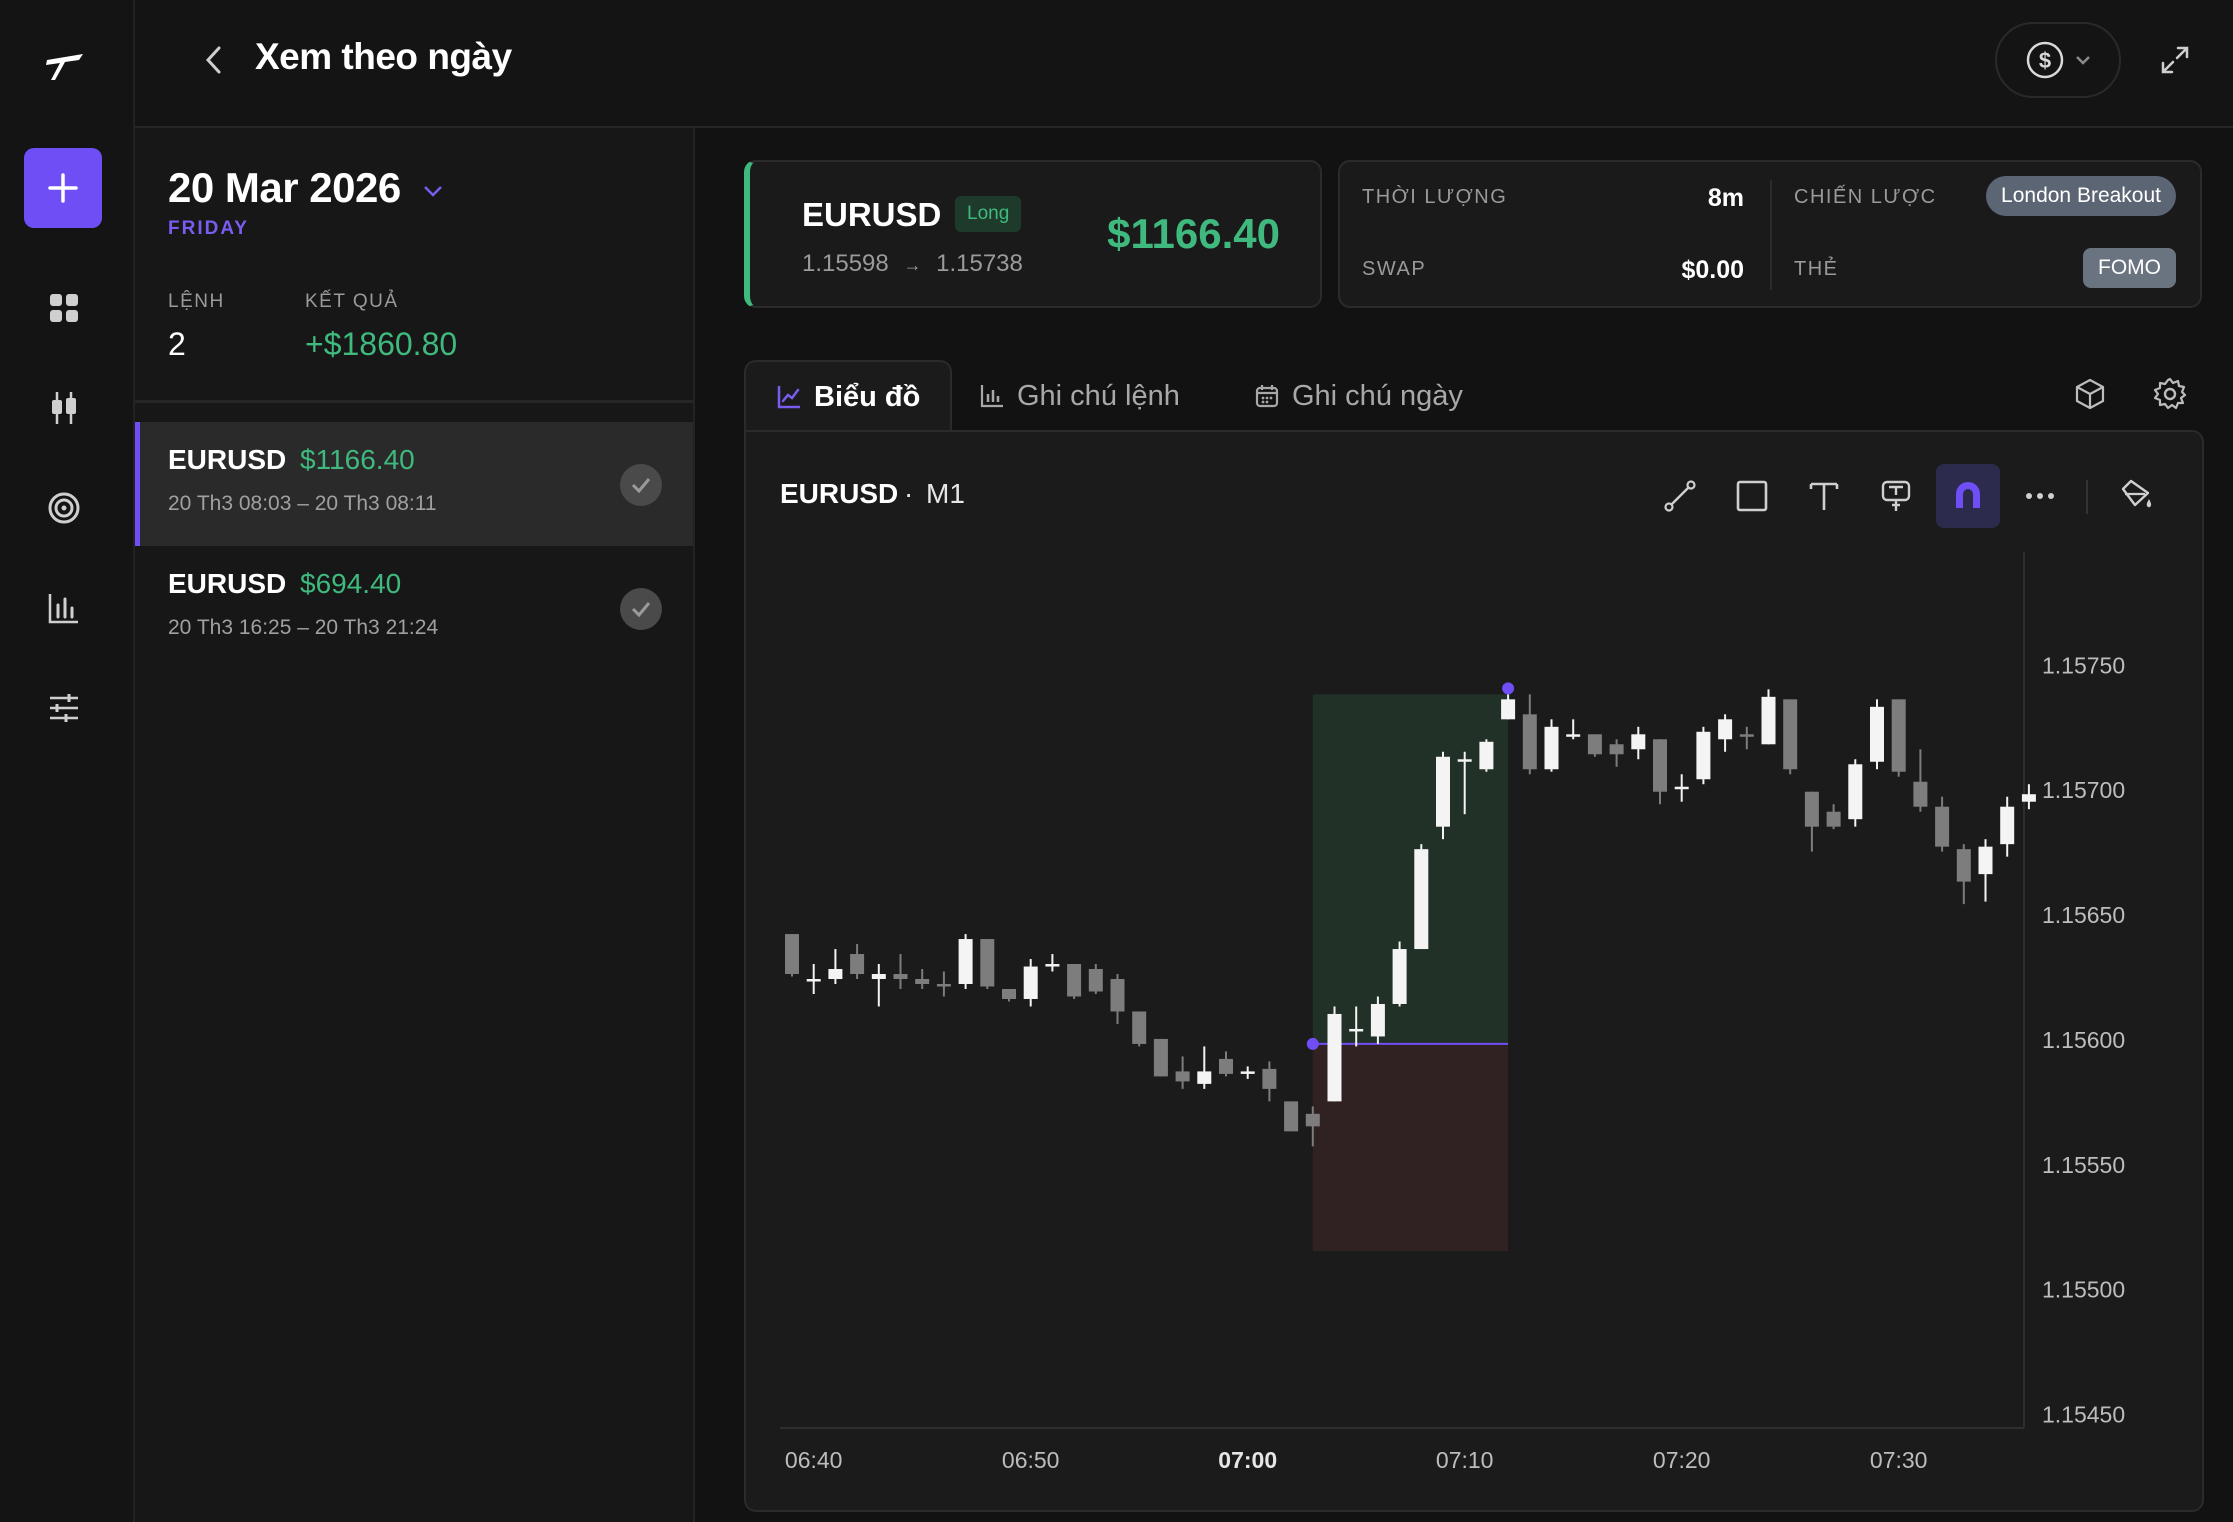 The width and height of the screenshot is (2233, 1522). What do you see at coordinates (352, 301) in the screenshot?
I see `result-label: KẾT QUẢ` at bounding box center [352, 301].